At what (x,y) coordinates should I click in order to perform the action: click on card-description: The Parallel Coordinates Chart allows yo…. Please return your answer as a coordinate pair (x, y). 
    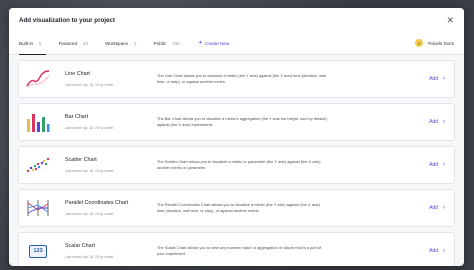
    Looking at the image, I should click on (238, 207).